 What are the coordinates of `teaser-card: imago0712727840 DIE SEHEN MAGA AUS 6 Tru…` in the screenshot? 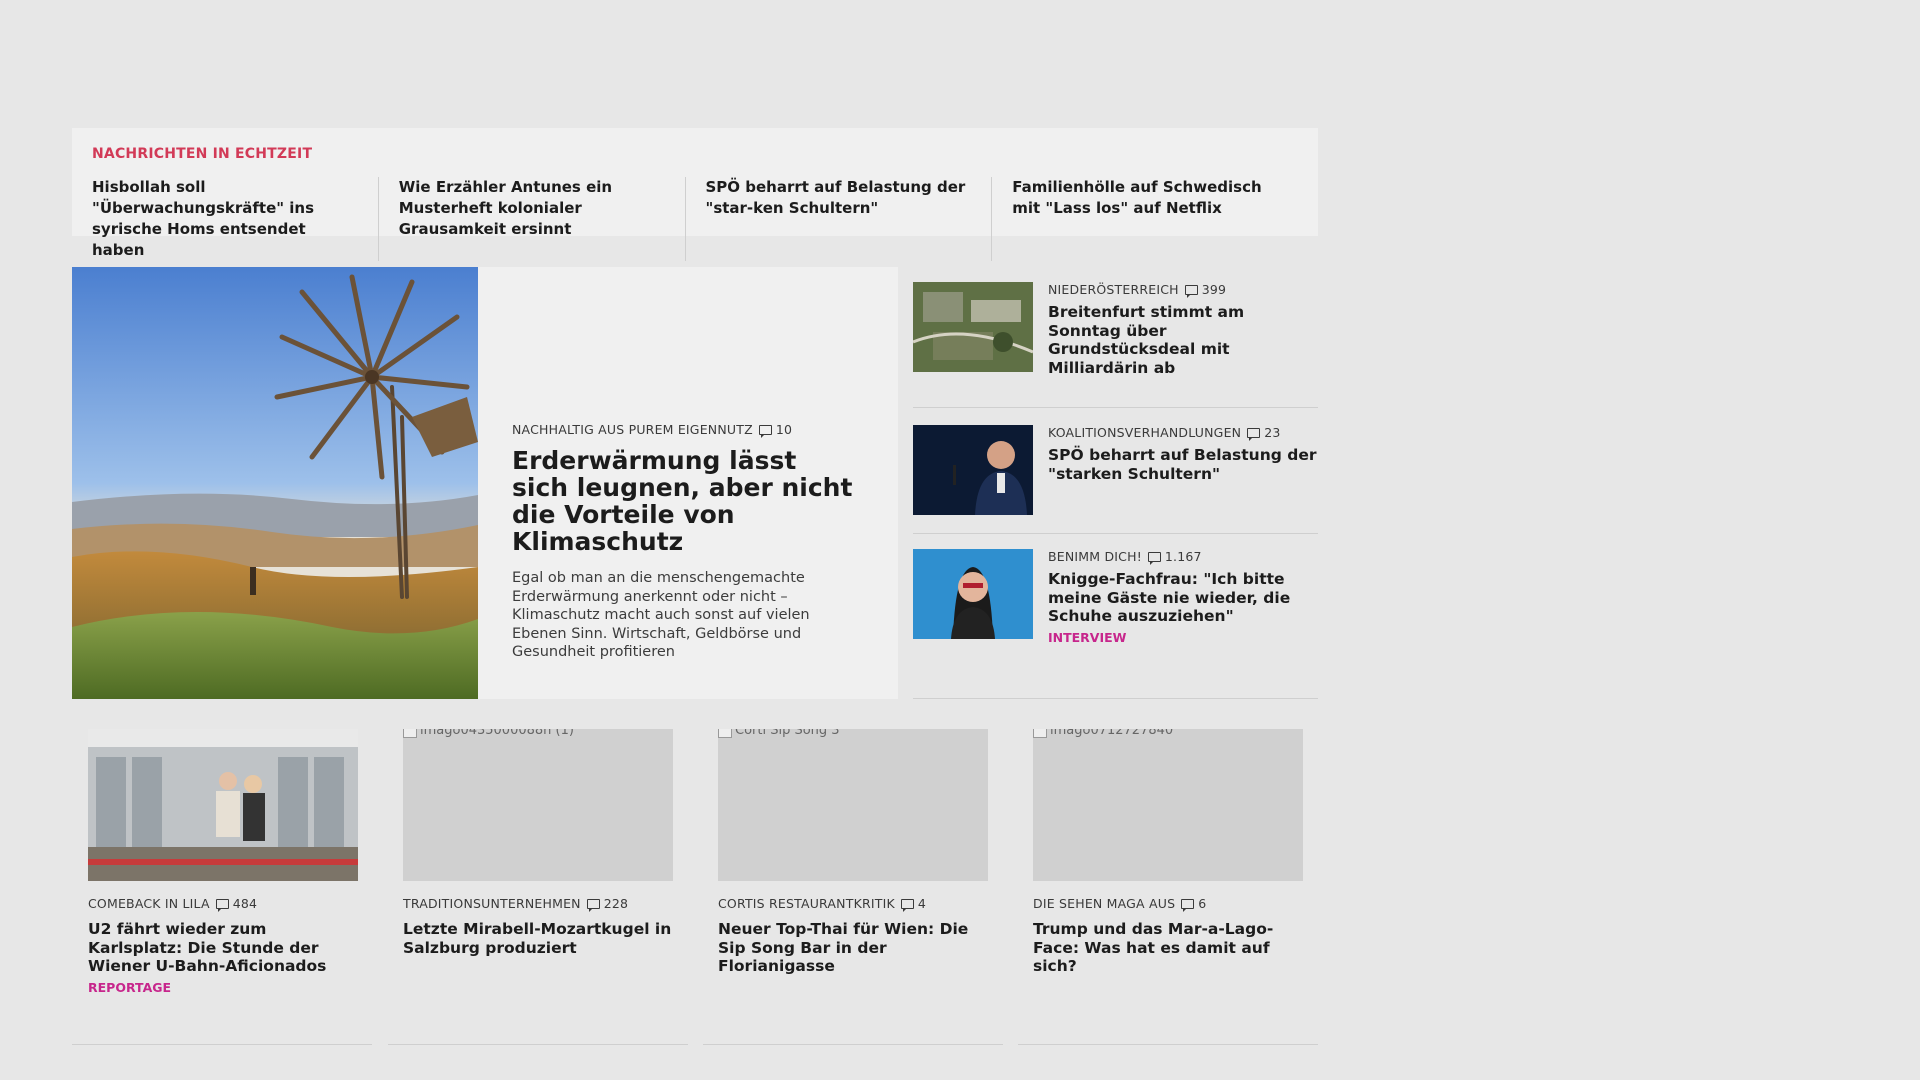 It's located at (1168, 852).